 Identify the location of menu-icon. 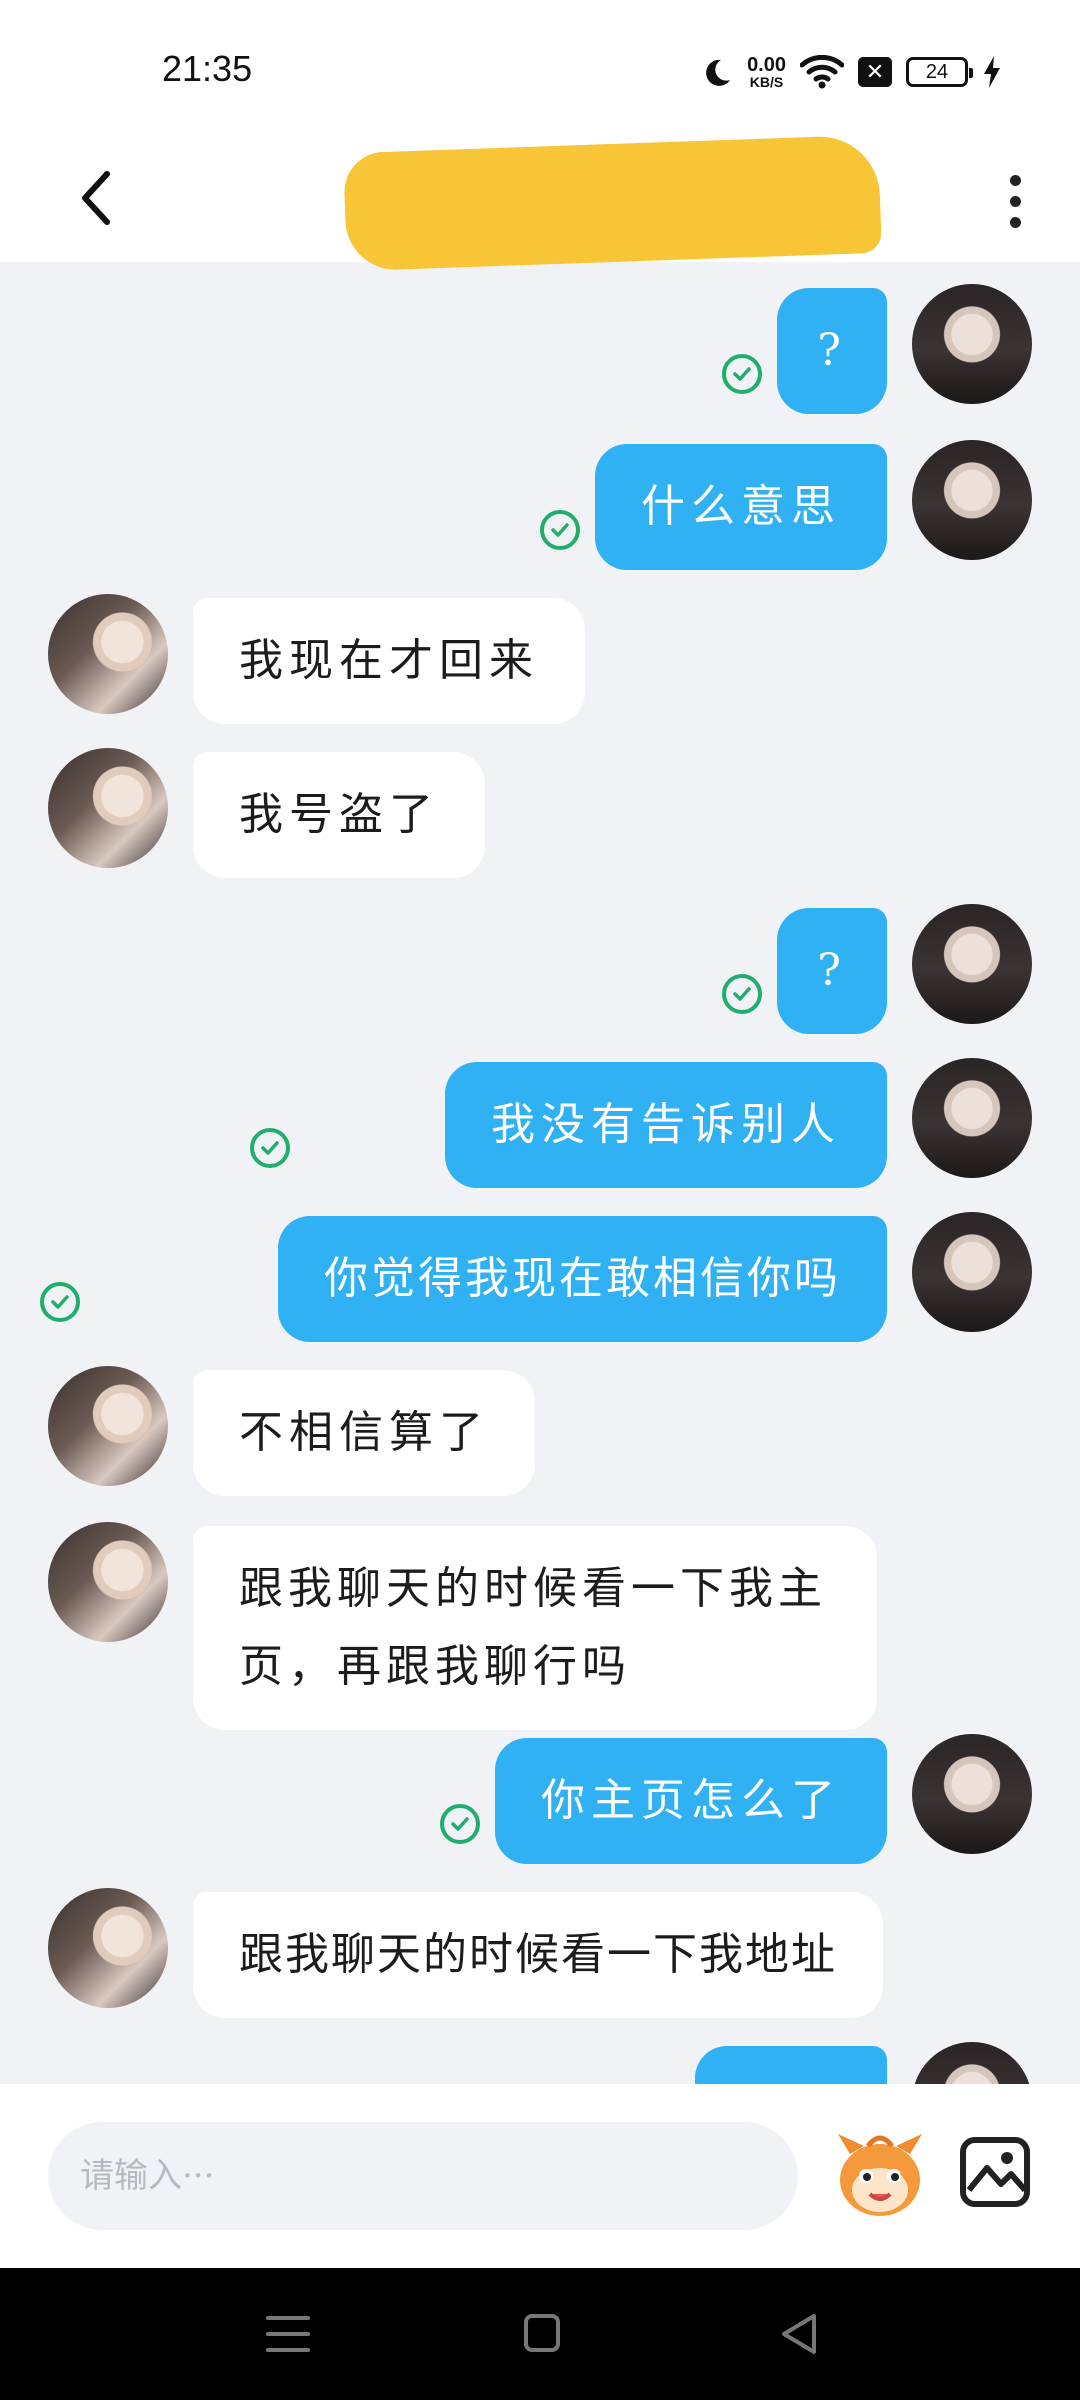
(288, 2334).